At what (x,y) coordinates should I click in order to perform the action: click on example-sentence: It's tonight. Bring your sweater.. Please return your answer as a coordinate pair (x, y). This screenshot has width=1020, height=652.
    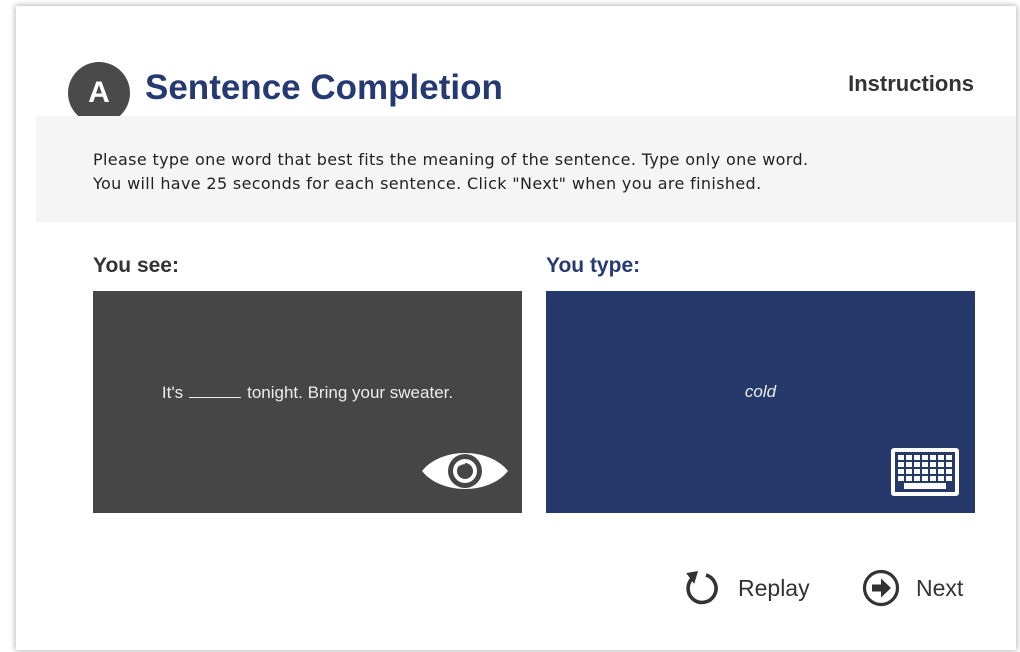
    Looking at the image, I should click on (307, 392).